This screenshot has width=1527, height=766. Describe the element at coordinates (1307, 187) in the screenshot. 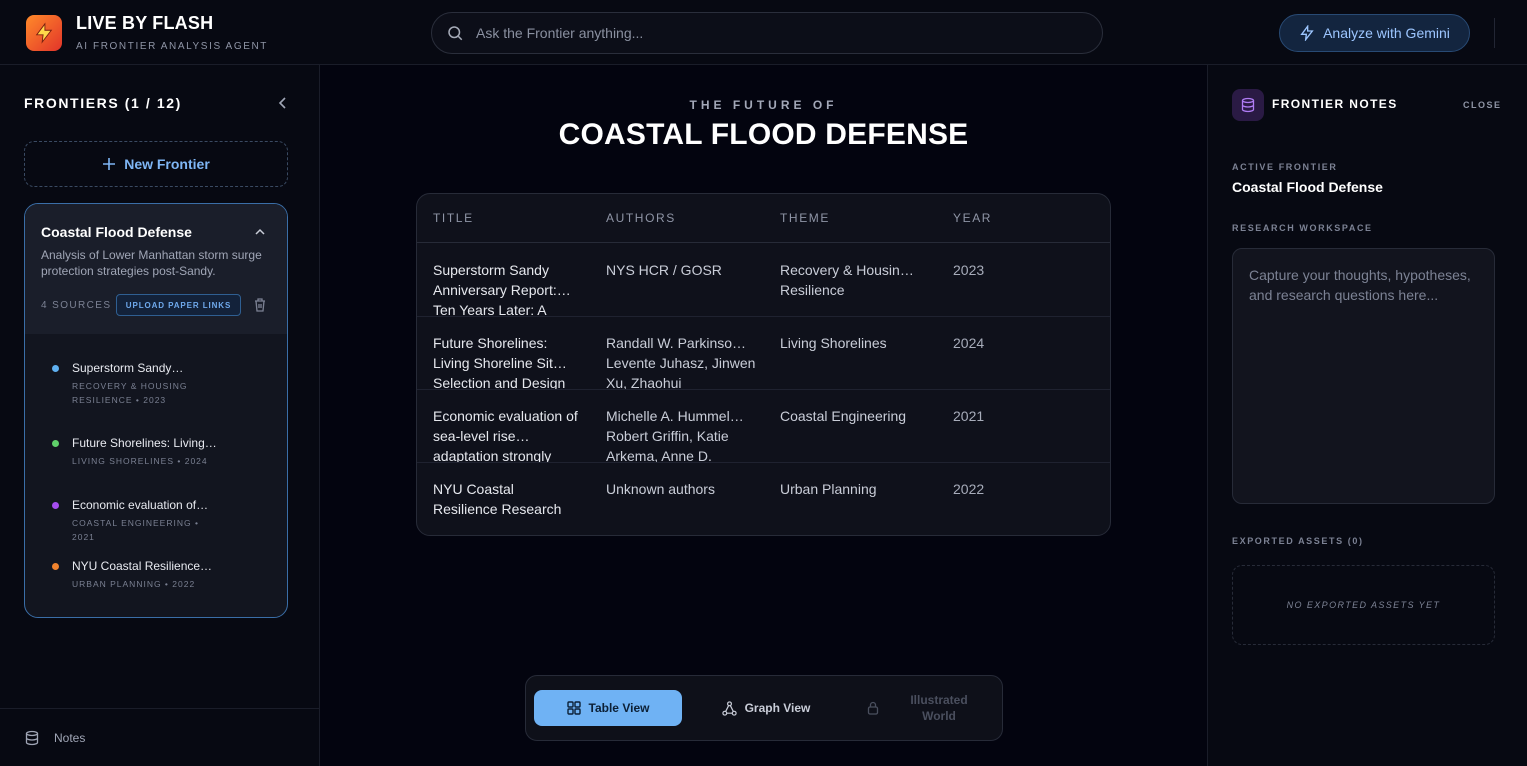

I see `active-frontier-value: Coastal Flood Defense` at that location.